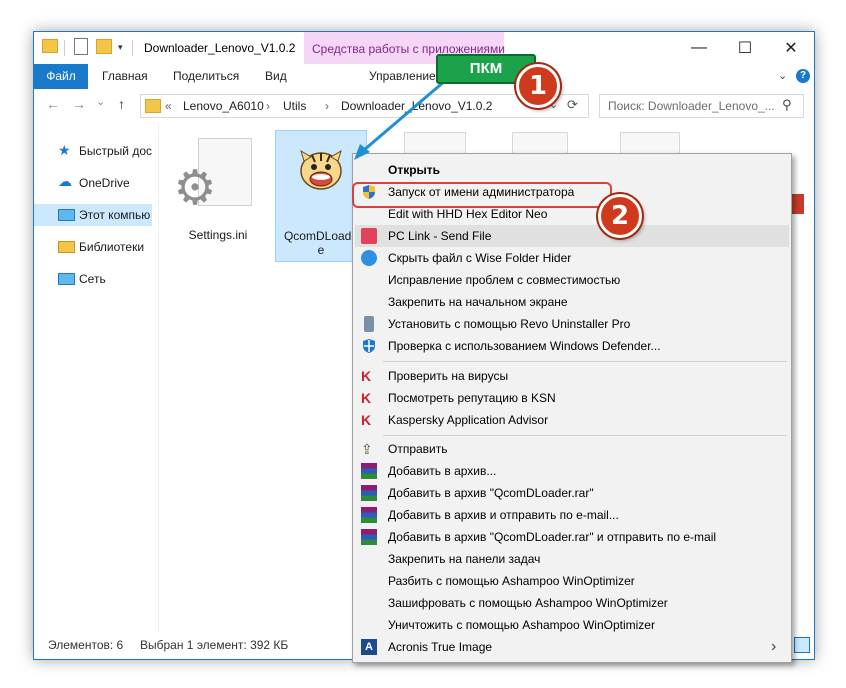  I want to click on annotation-step-2: 2, so click(620, 216).